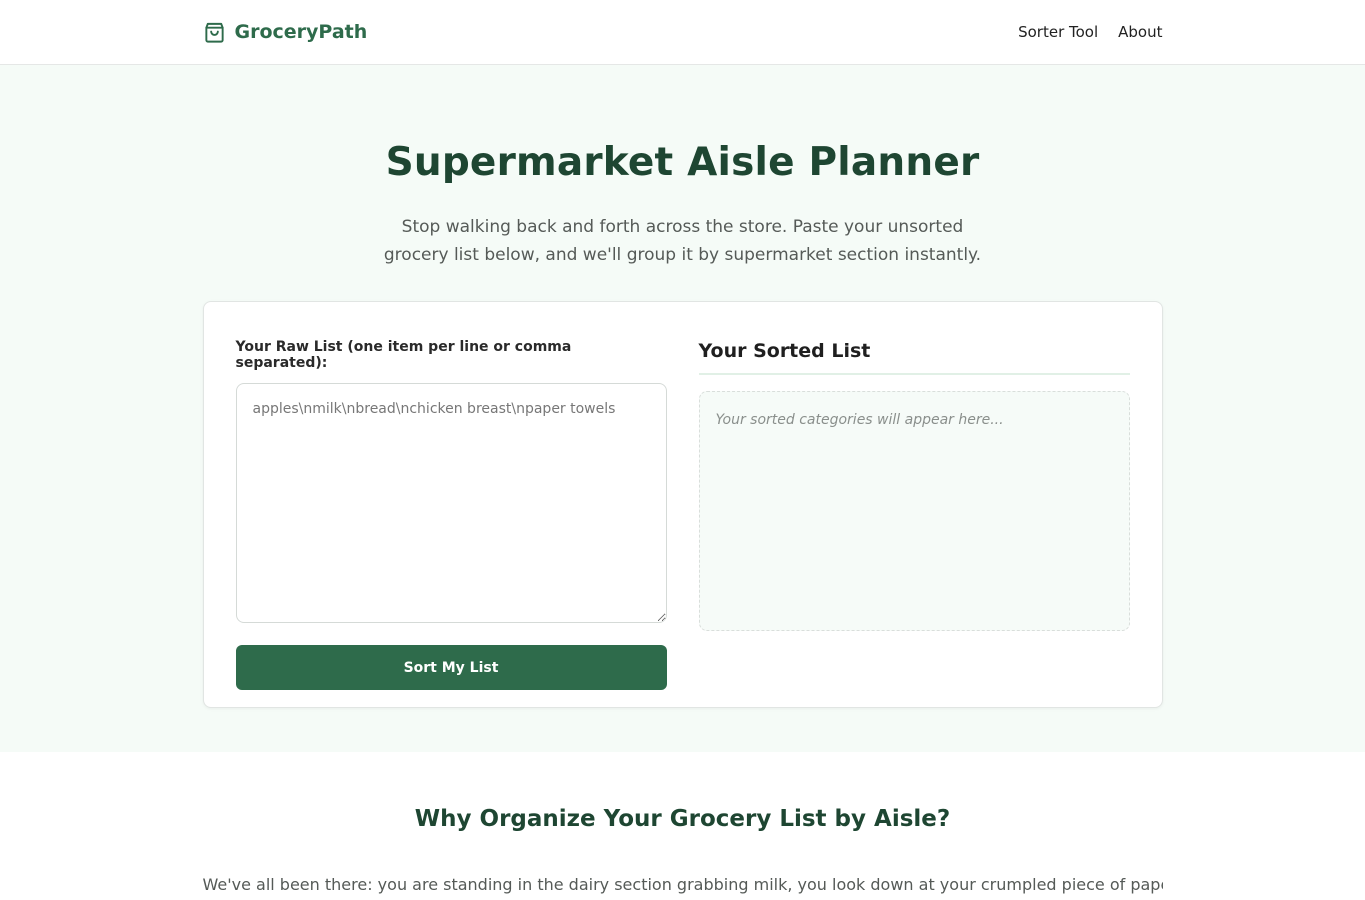  What do you see at coordinates (1140, 32) in the screenshot?
I see `nav-link-about: About` at bounding box center [1140, 32].